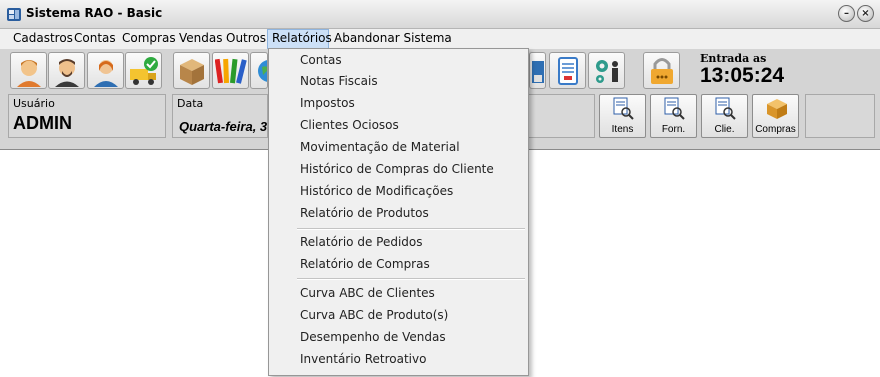 The height and width of the screenshot is (377, 880). Describe the element at coordinates (673, 129) in the screenshot. I see `suppliers-button-label: Forn.` at that location.